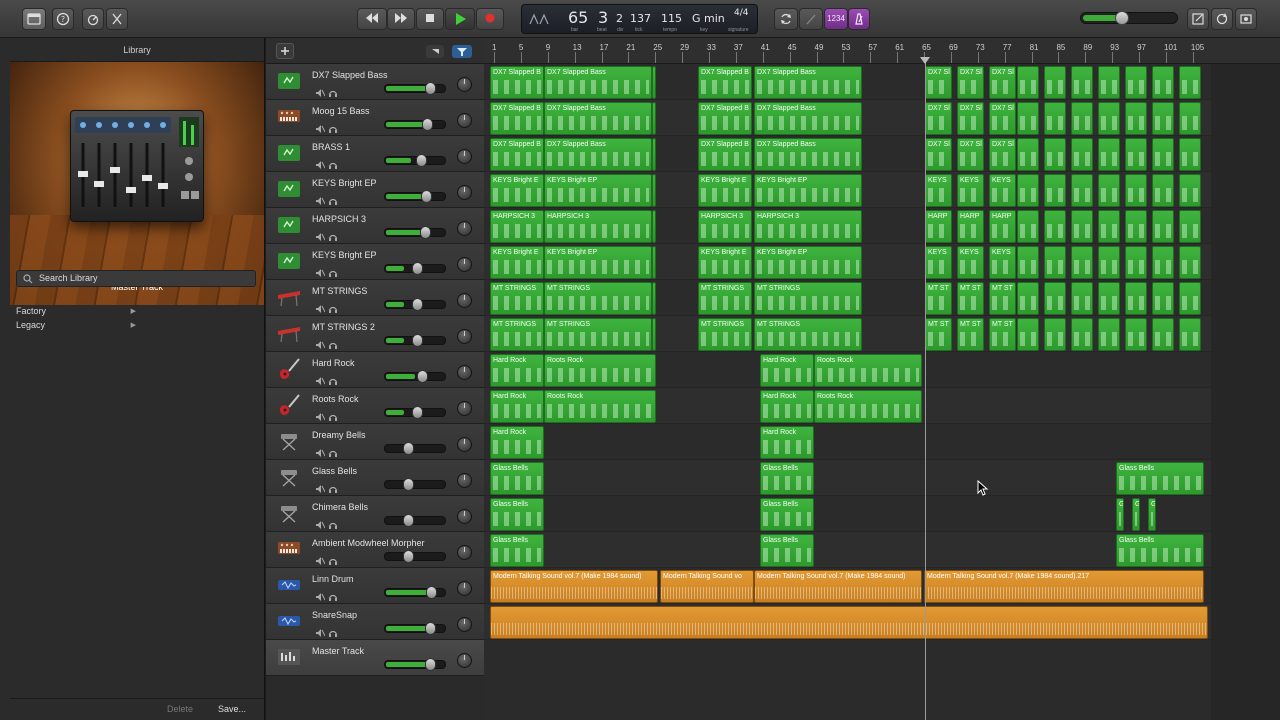 The height and width of the screenshot is (720, 1280). What do you see at coordinates (725, 190) in the screenshot?
I see `midi-region: KEYS Bright E` at bounding box center [725, 190].